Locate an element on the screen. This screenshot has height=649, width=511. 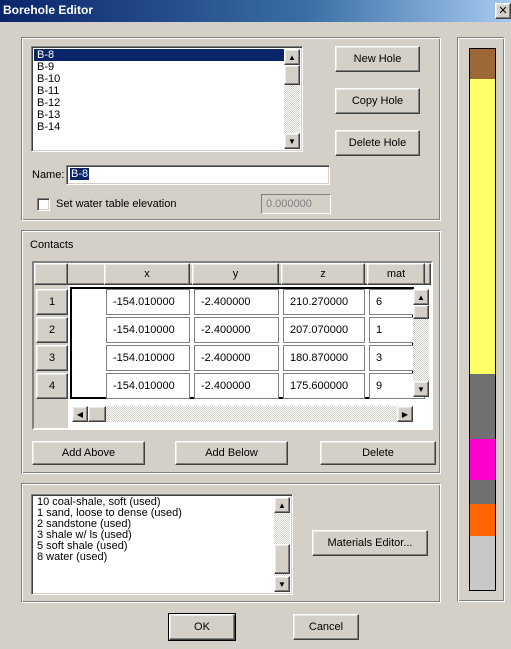
hole-list-item: B-11 is located at coordinates (159, 91).